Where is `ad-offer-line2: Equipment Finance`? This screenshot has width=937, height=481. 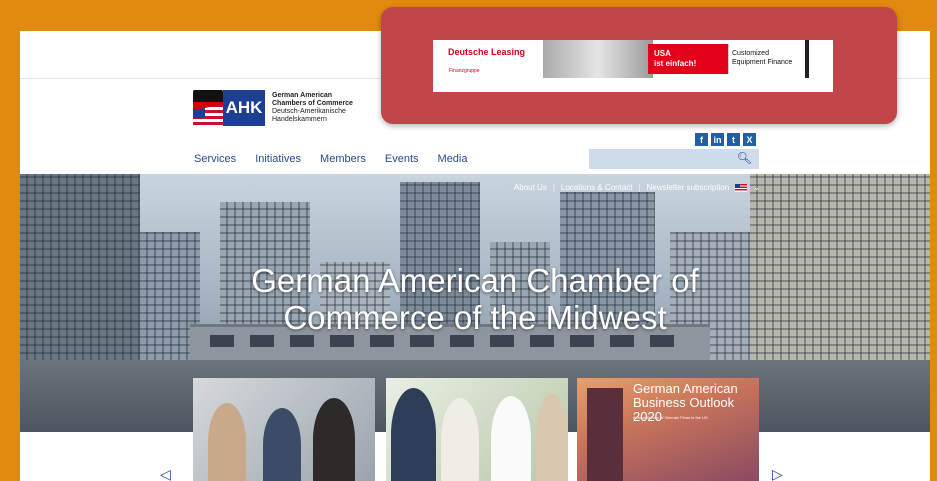 ad-offer-line2: Equipment Finance is located at coordinates (762, 62).